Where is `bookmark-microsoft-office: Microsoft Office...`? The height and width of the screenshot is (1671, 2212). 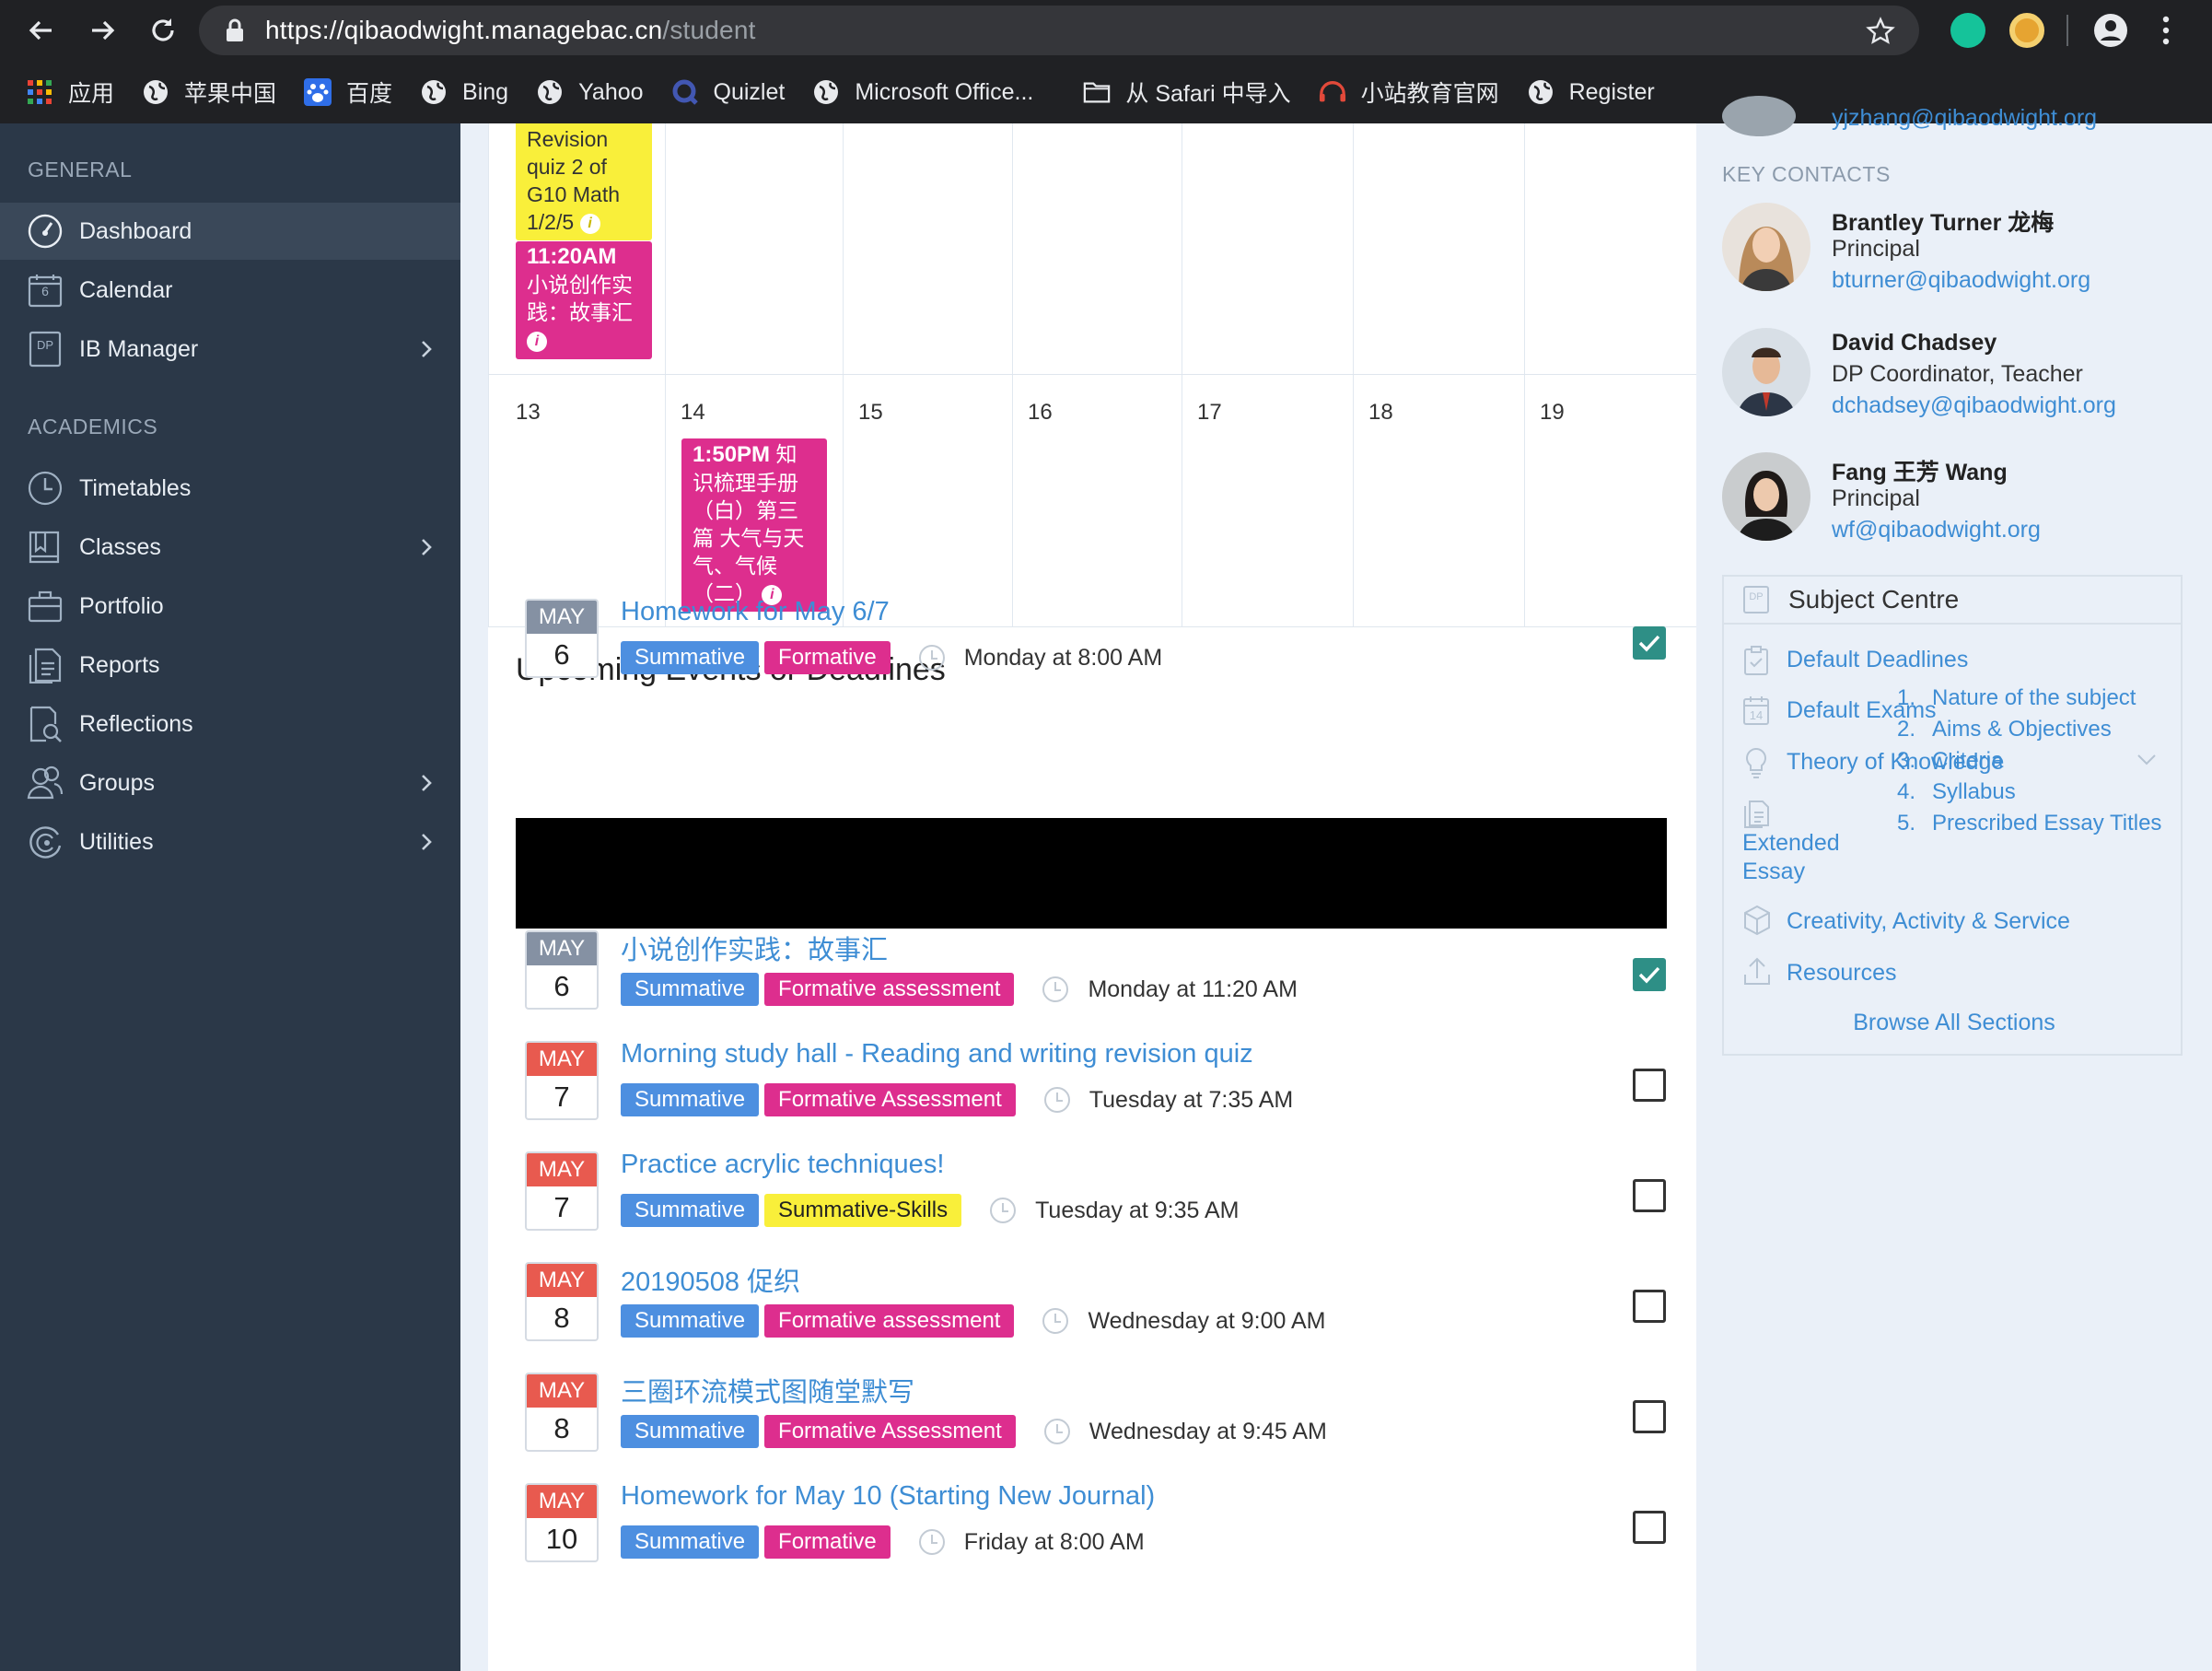
bookmark-microsoft-office: Microsoft Office... is located at coordinates (922, 92).